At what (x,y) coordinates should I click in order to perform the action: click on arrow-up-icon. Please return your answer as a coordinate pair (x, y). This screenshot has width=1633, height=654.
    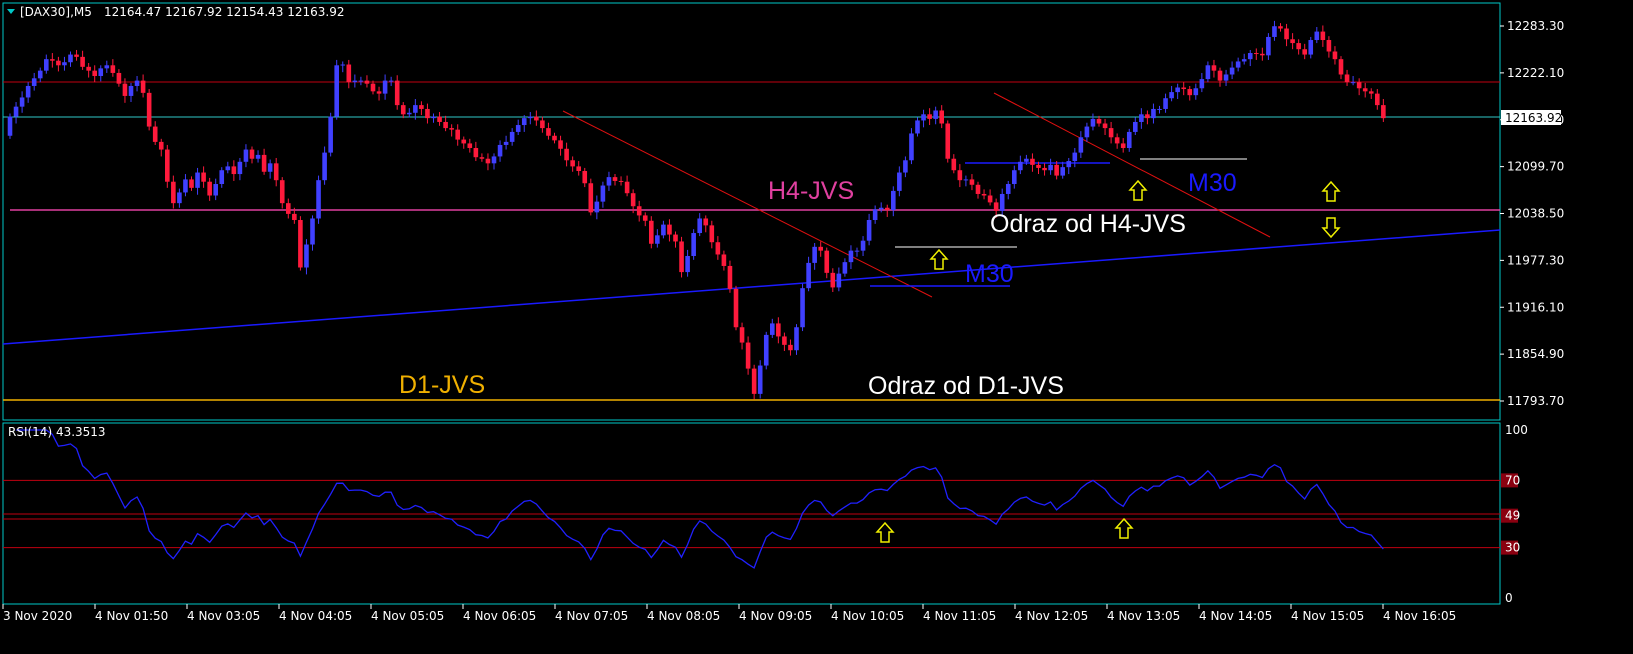
    Looking at the image, I should click on (1124, 528).